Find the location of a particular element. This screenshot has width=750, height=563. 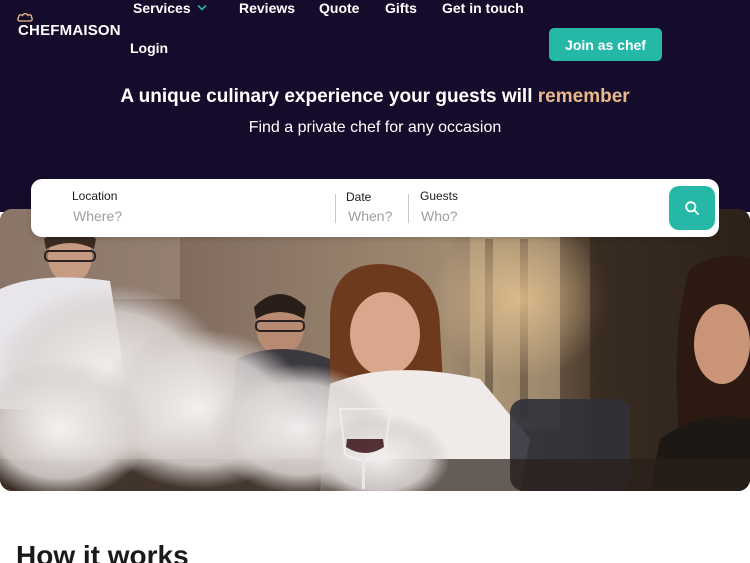

chevron-down-icon is located at coordinates (201, 8).